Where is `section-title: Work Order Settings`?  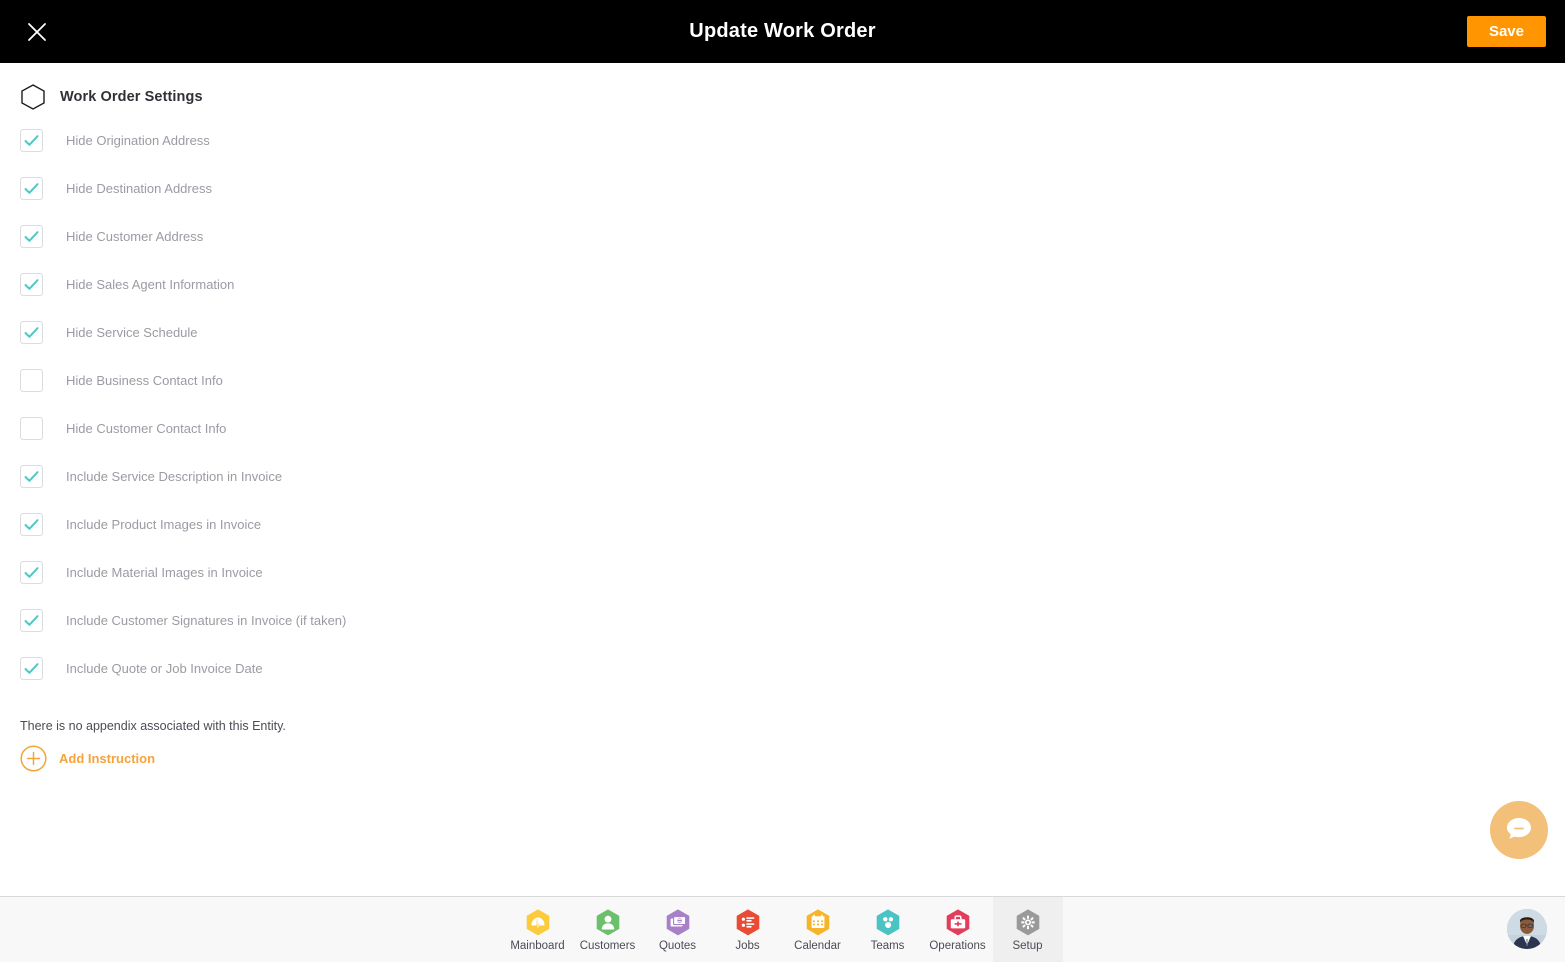 section-title: Work Order Settings is located at coordinates (131, 97).